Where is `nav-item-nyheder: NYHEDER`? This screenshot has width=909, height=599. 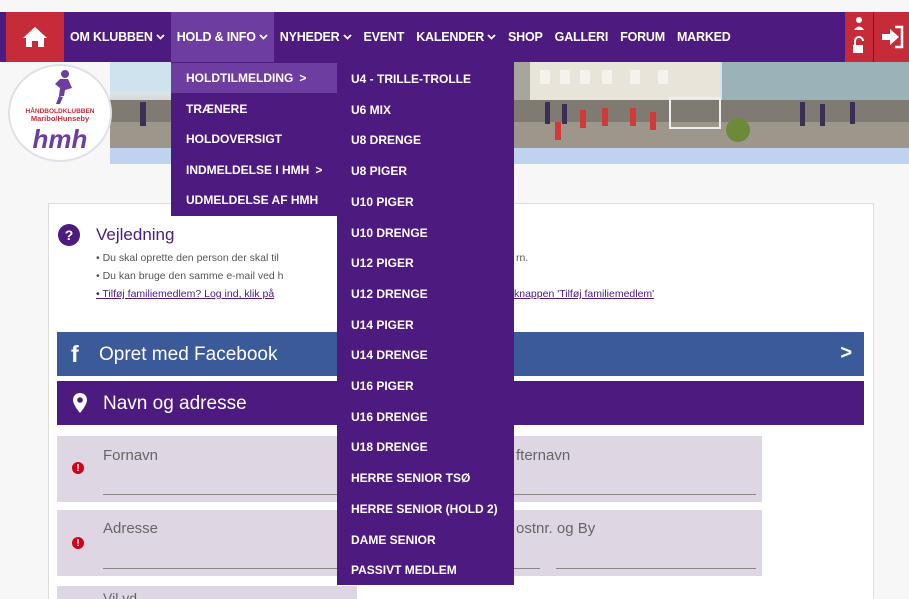 nav-item-nyheder: NYHEDER is located at coordinates (316, 37).